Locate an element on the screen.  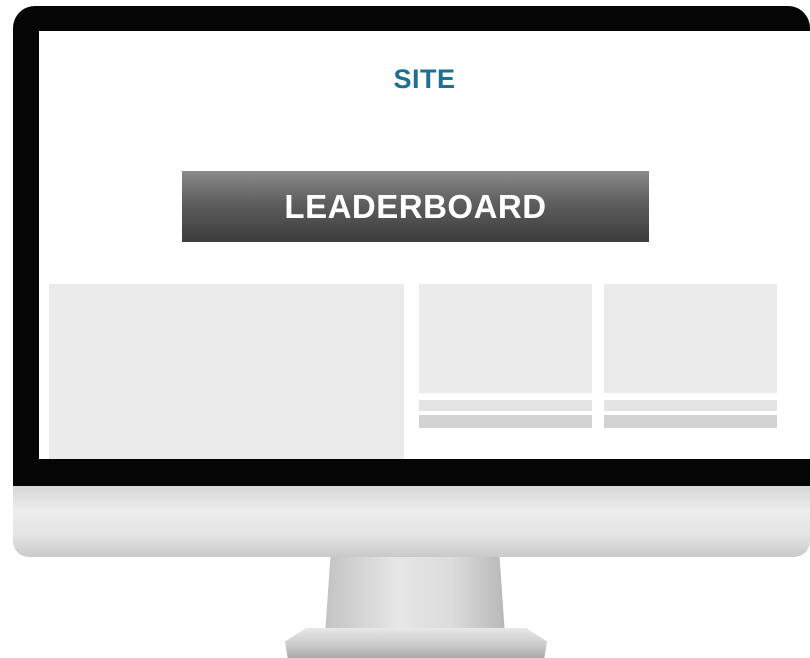
monitor-chin is located at coordinates (411, 521).